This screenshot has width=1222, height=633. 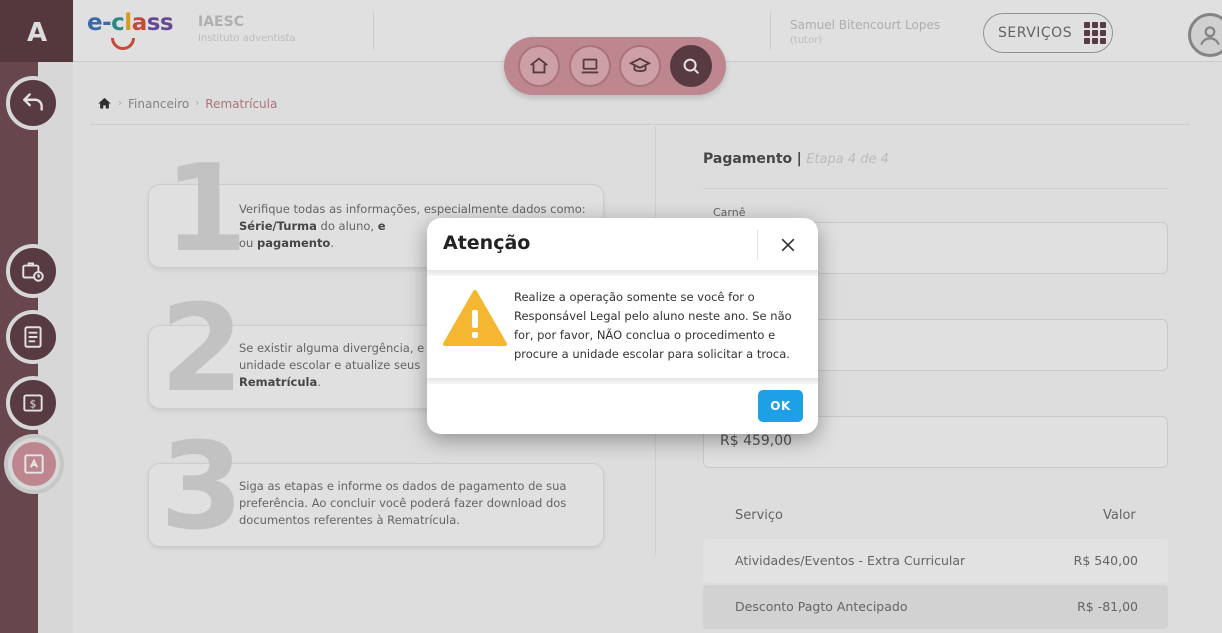 I want to click on modal-close-button, so click(x=788, y=245).